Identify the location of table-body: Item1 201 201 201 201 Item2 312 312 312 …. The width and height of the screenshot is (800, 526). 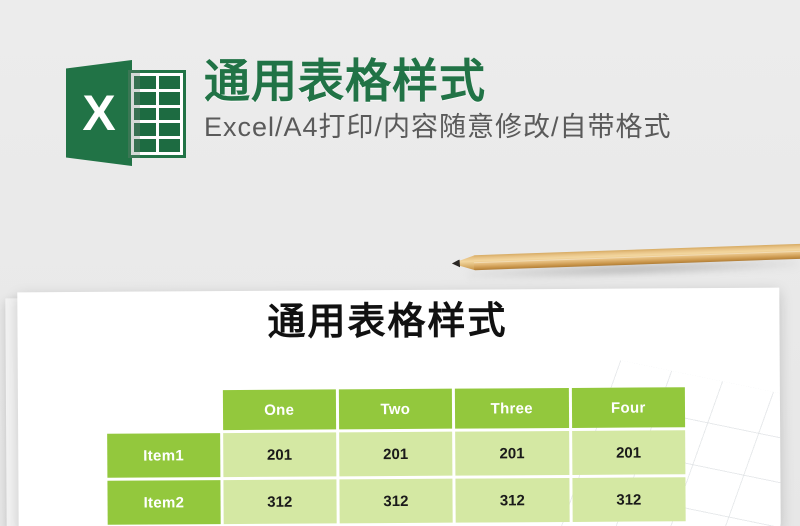
(396, 477).